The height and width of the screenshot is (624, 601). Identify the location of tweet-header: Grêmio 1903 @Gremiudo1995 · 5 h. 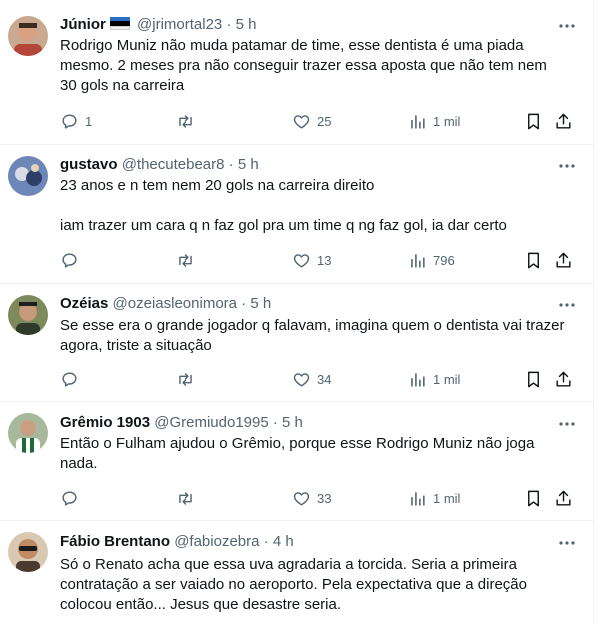
(181, 423).